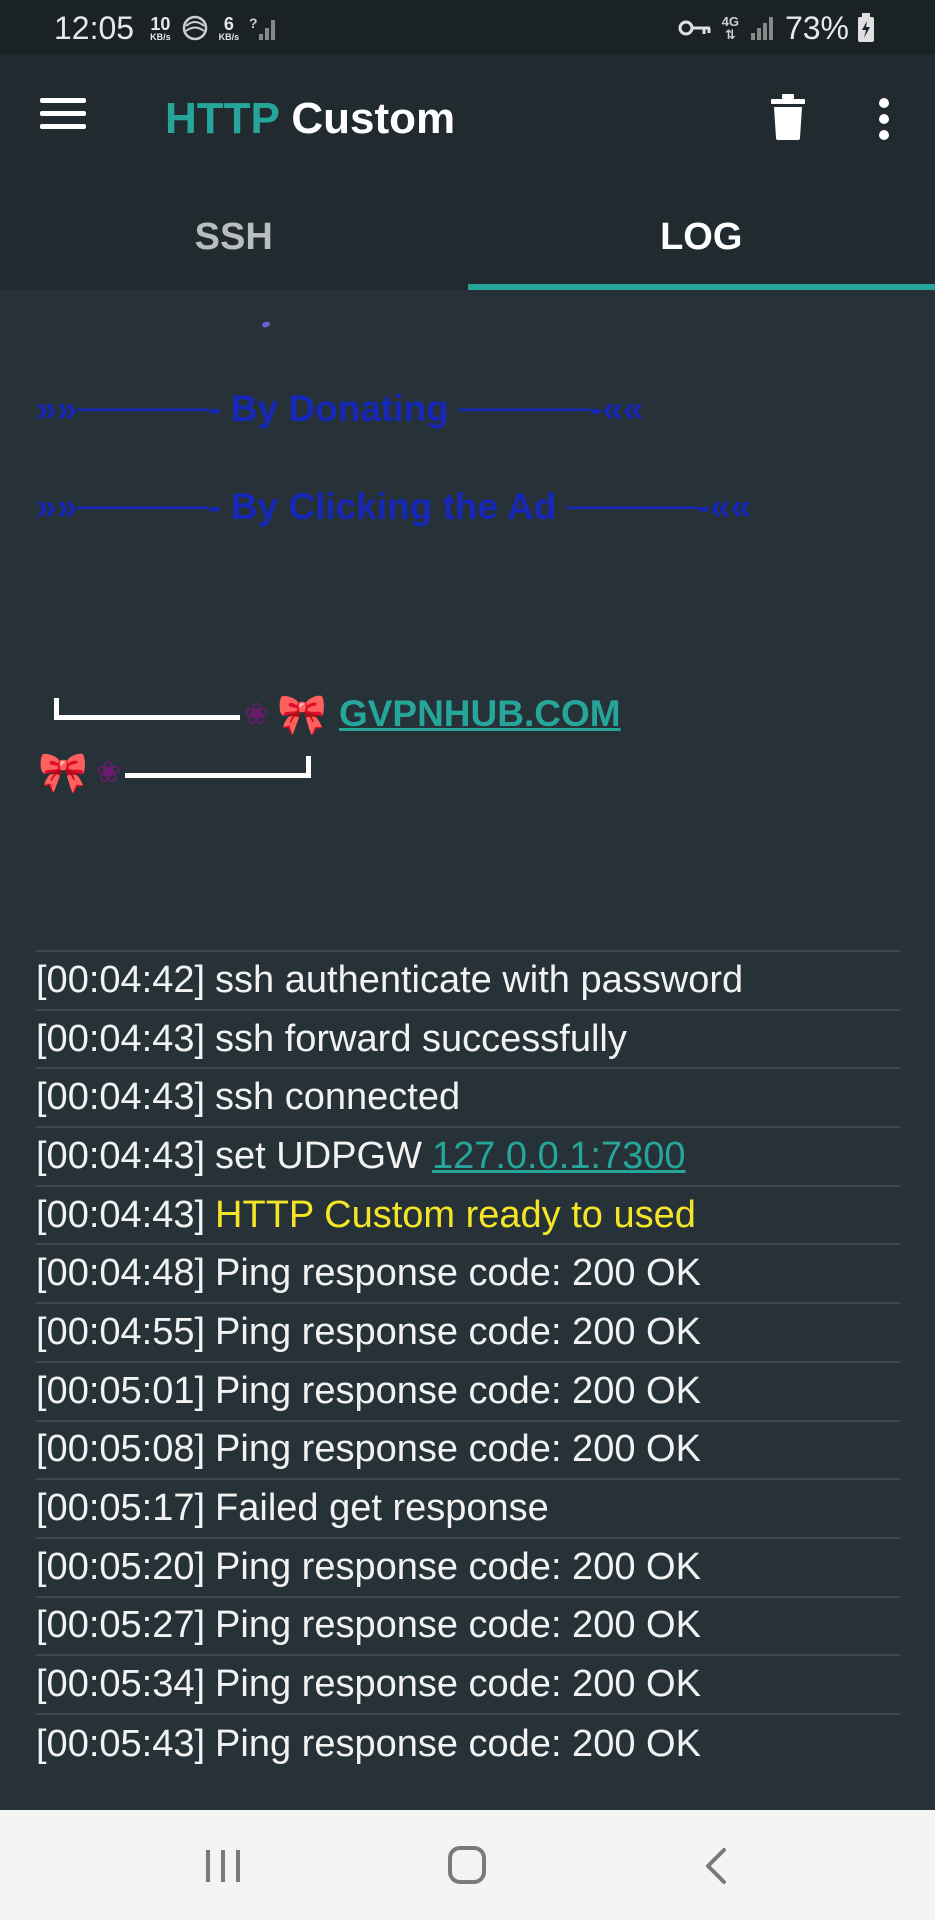 The width and height of the screenshot is (935, 1920). I want to click on vpn-globe-icon, so click(195, 28).